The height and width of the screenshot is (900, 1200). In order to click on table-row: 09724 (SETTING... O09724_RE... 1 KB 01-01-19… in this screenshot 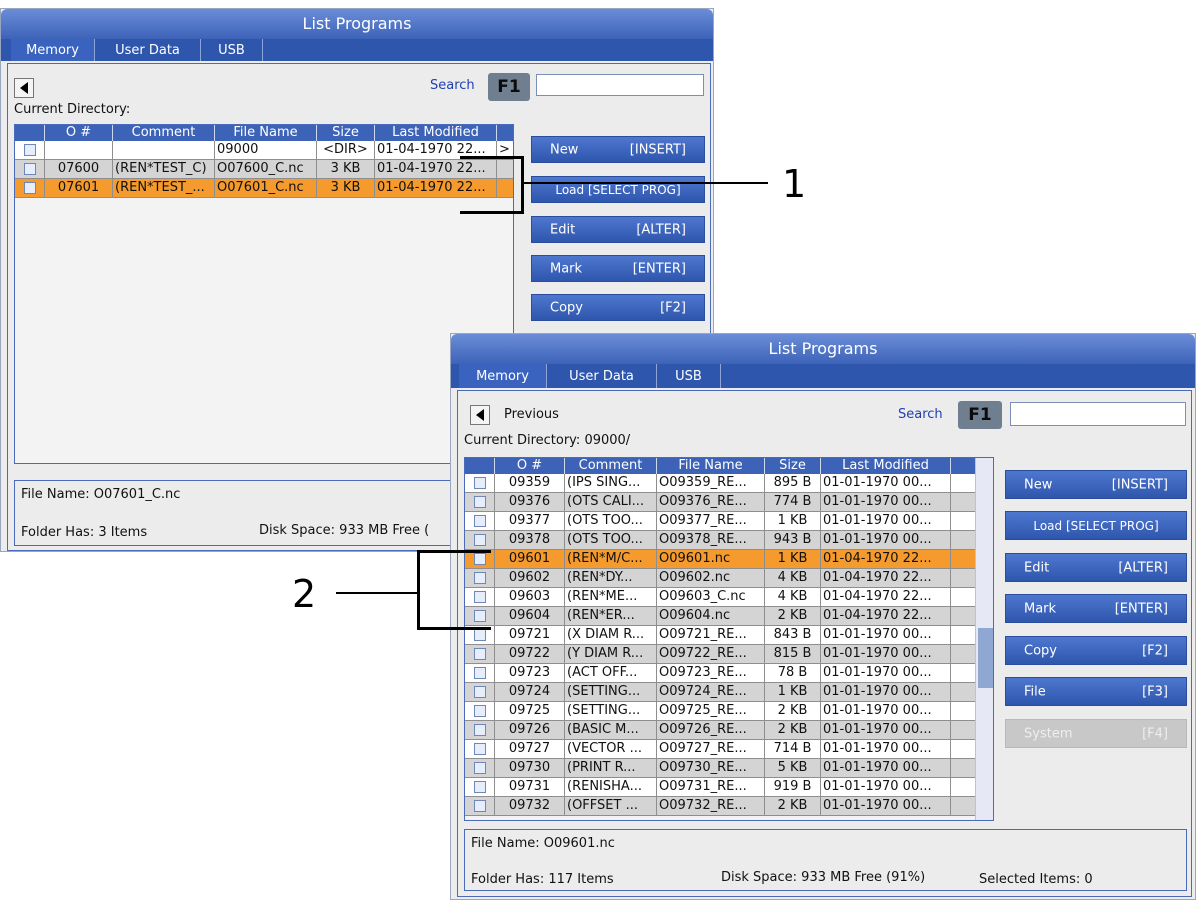, I will do `click(720, 692)`.